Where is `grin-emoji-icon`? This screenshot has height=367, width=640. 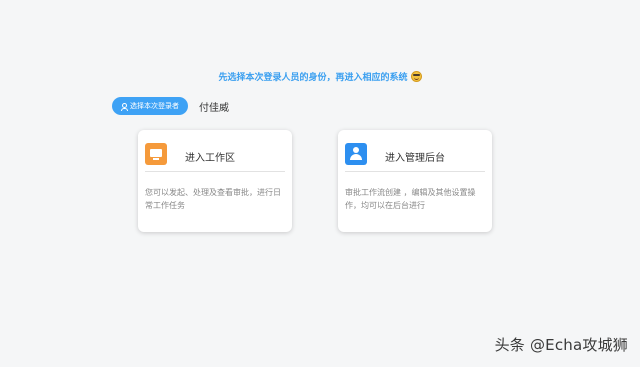 grin-emoji-icon is located at coordinates (416, 76).